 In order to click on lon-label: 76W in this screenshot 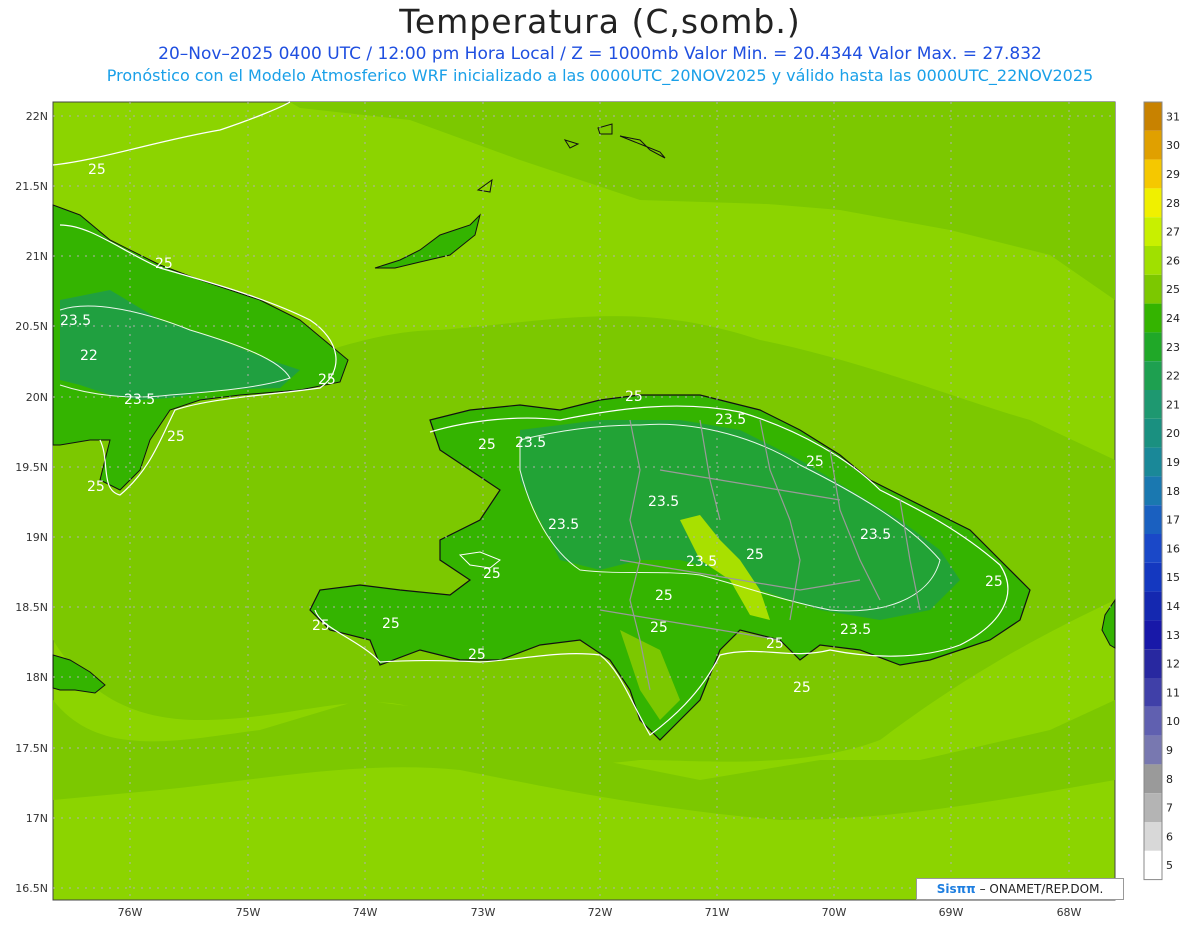, I will do `click(130, 912)`.